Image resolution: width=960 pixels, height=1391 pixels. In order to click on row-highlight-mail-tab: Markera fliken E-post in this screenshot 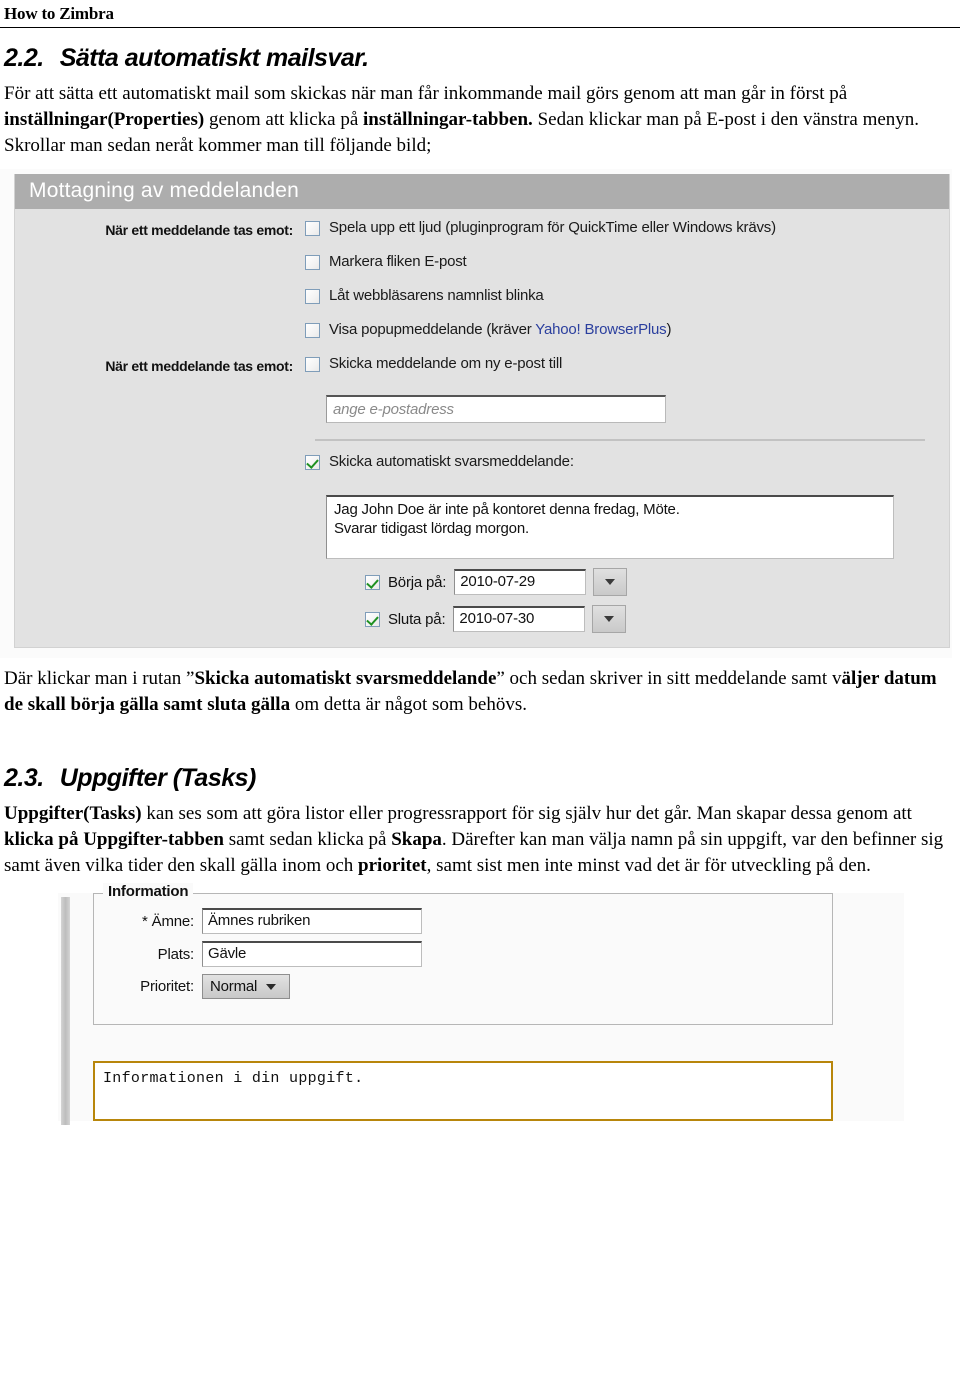, I will do `click(482, 270)`.